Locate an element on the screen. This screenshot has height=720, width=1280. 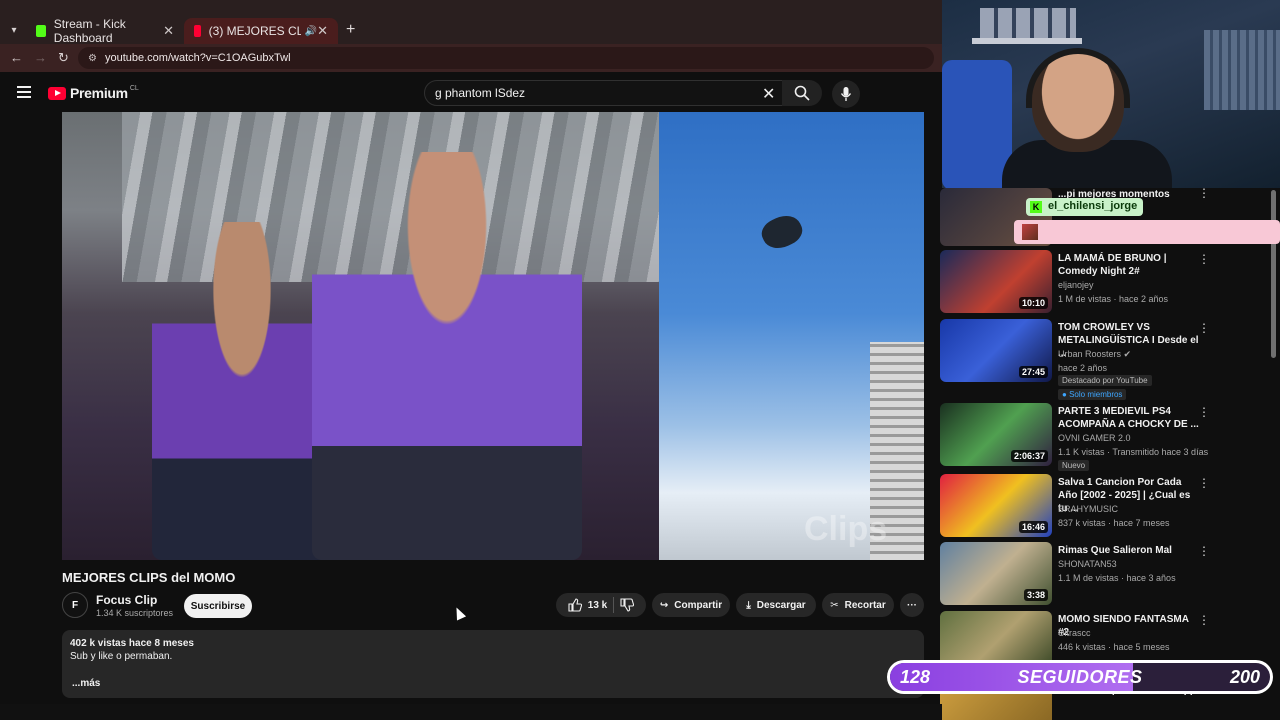
streamer-webcam is located at coordinates (1111, 95).